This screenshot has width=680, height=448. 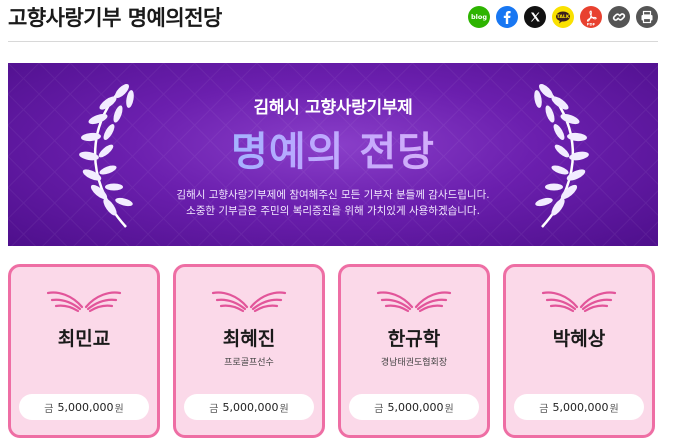 What do you see at coordinates (333, 211) in the screenshot?
I see `banner-pledge-text: 소중한 기부금은 주민의 복리증진을 위해 가치있게 사용하겠습니다.` at bounding box center [333, 211].